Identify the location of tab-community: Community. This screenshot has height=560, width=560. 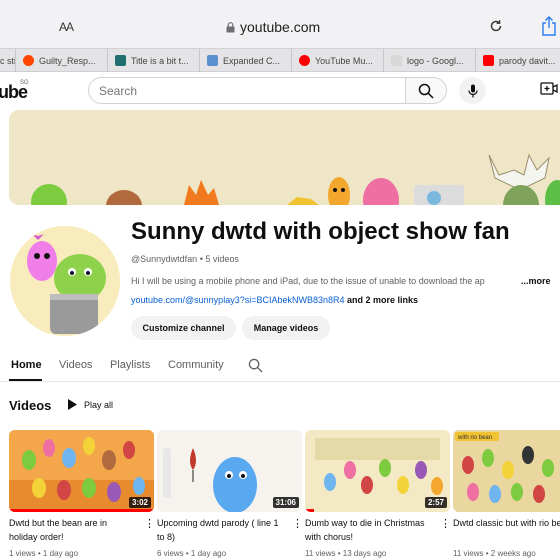
(196, 365).